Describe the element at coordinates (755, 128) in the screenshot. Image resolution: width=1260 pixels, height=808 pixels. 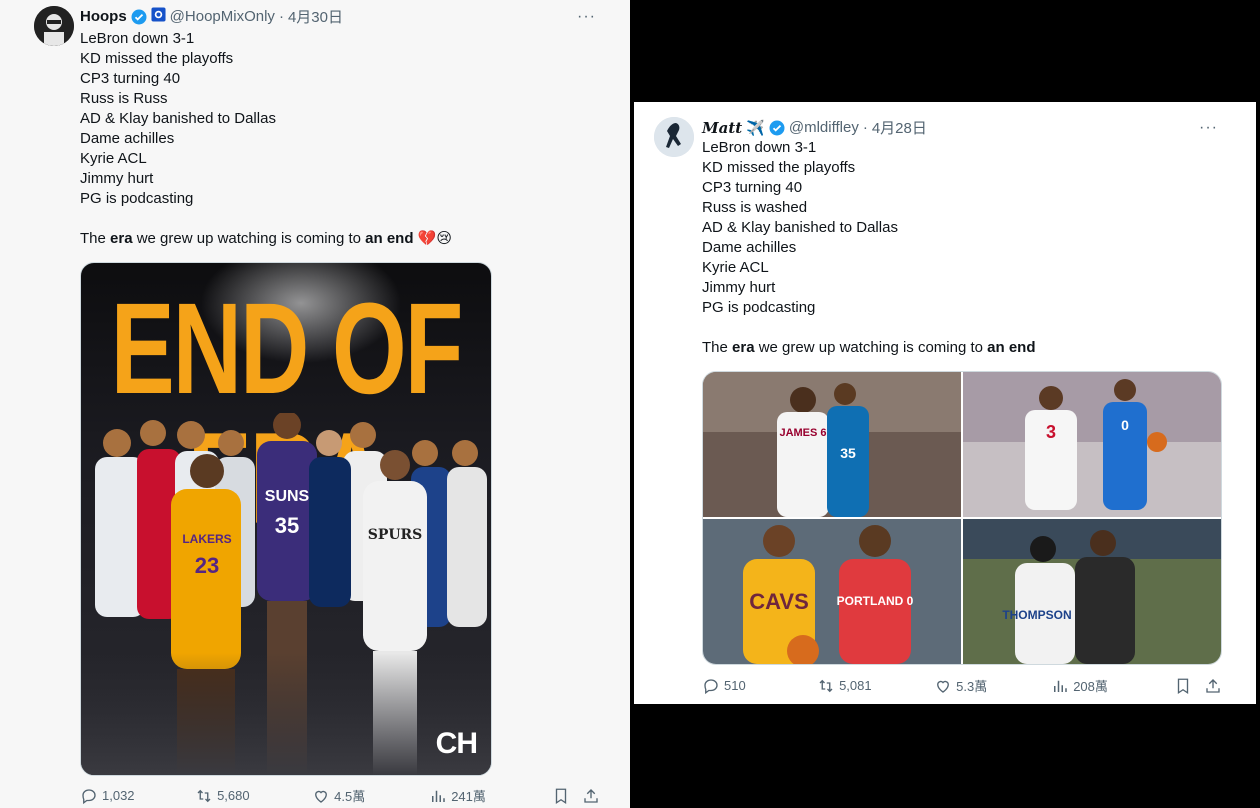
I see `airplane-emoji: ✈️` at that location.